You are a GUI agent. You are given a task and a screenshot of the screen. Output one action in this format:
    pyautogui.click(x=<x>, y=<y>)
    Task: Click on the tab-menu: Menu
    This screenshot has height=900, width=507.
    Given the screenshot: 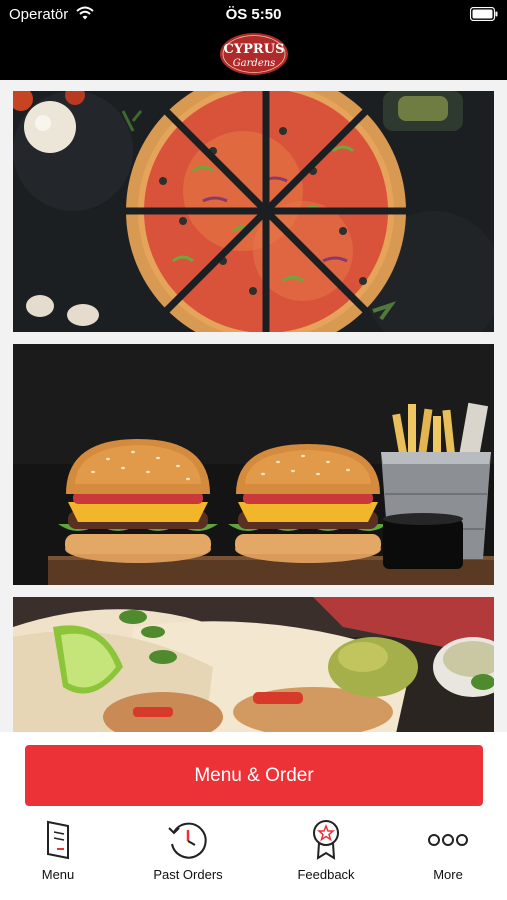 What is the action you would take?
    pyautogui.click(x=58, y=853)
    